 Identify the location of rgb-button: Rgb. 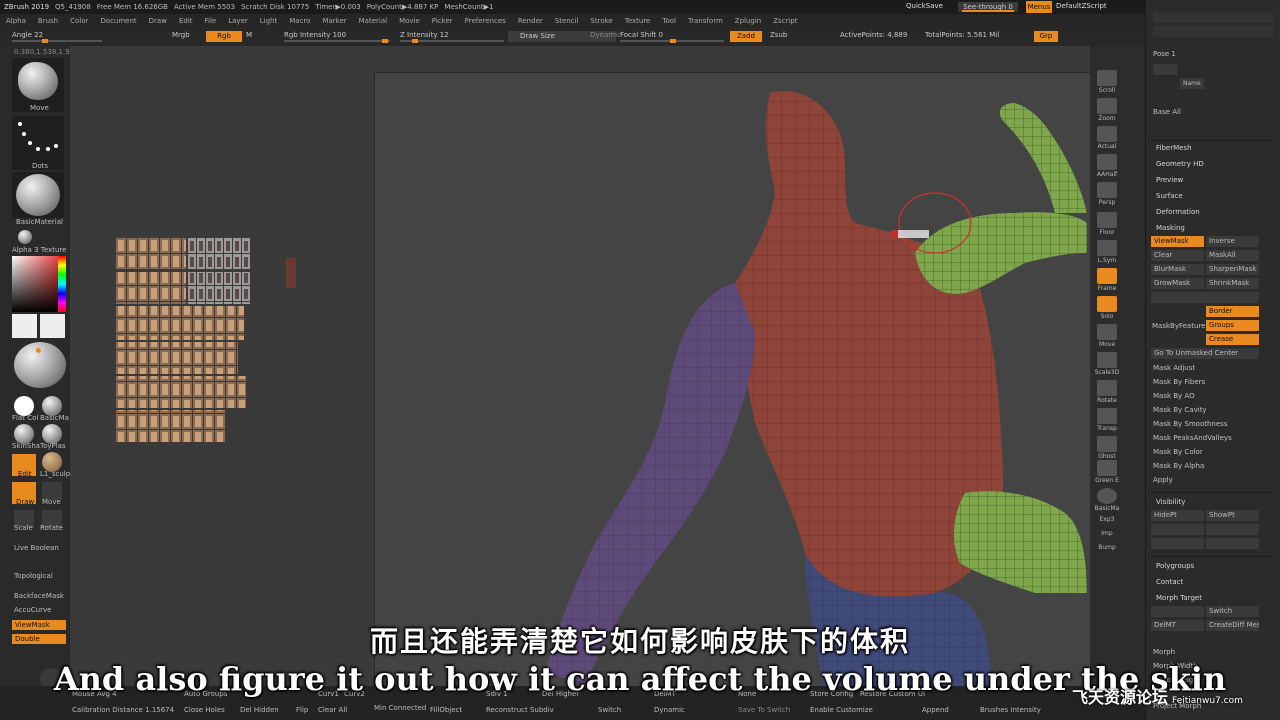
(224, 36).